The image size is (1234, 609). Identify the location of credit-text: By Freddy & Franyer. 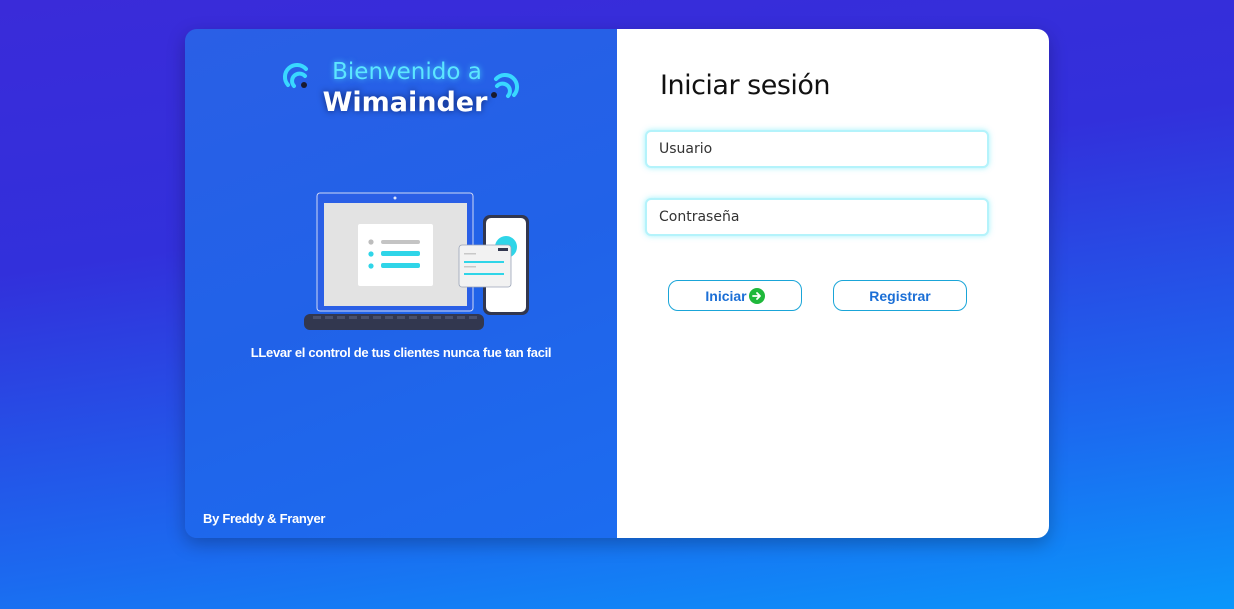
(264, 518).